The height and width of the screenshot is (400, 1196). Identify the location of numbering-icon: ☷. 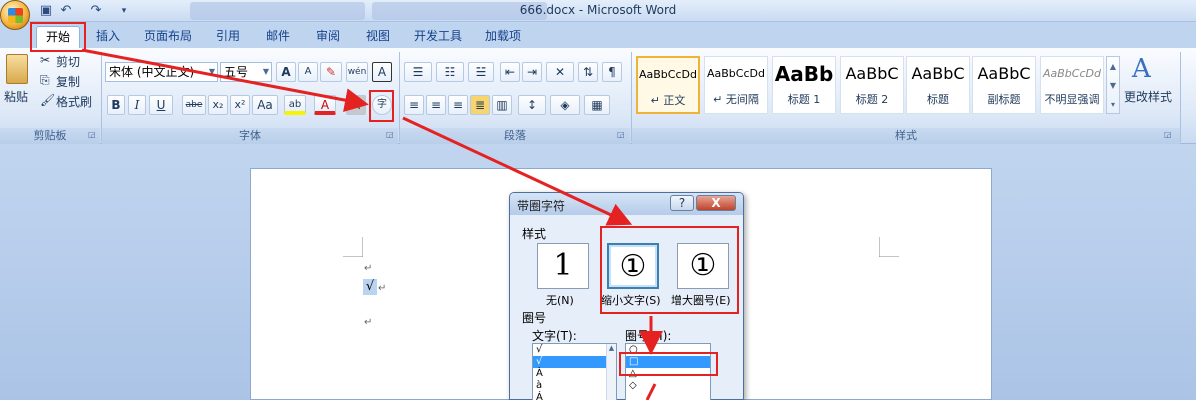
(450, 72).